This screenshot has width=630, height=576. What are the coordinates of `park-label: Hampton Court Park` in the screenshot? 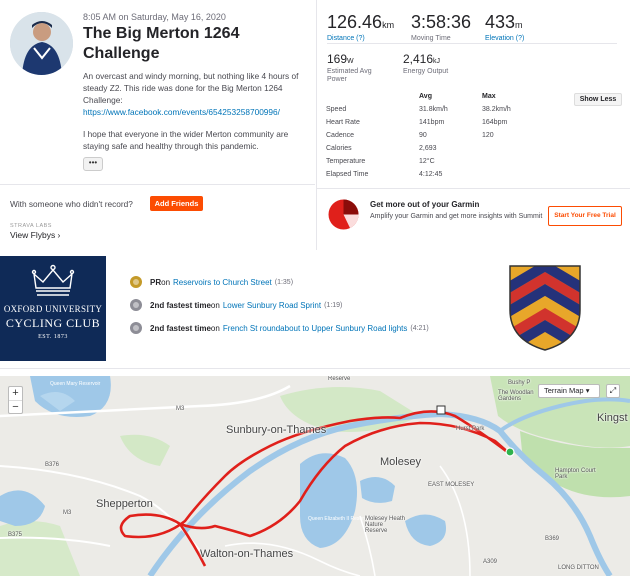 It's located at (575, 474).